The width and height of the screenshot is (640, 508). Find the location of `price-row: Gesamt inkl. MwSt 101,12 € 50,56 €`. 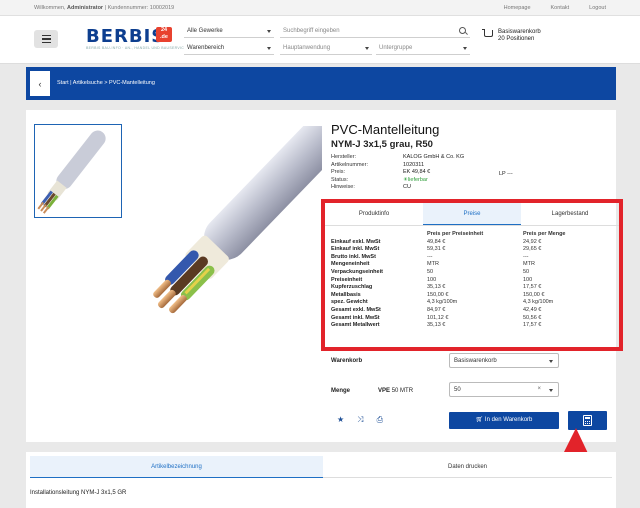

price-row: Gesamt inkl. MwSt 101,12 € 50,56 € is located at coordinates (474, 319).